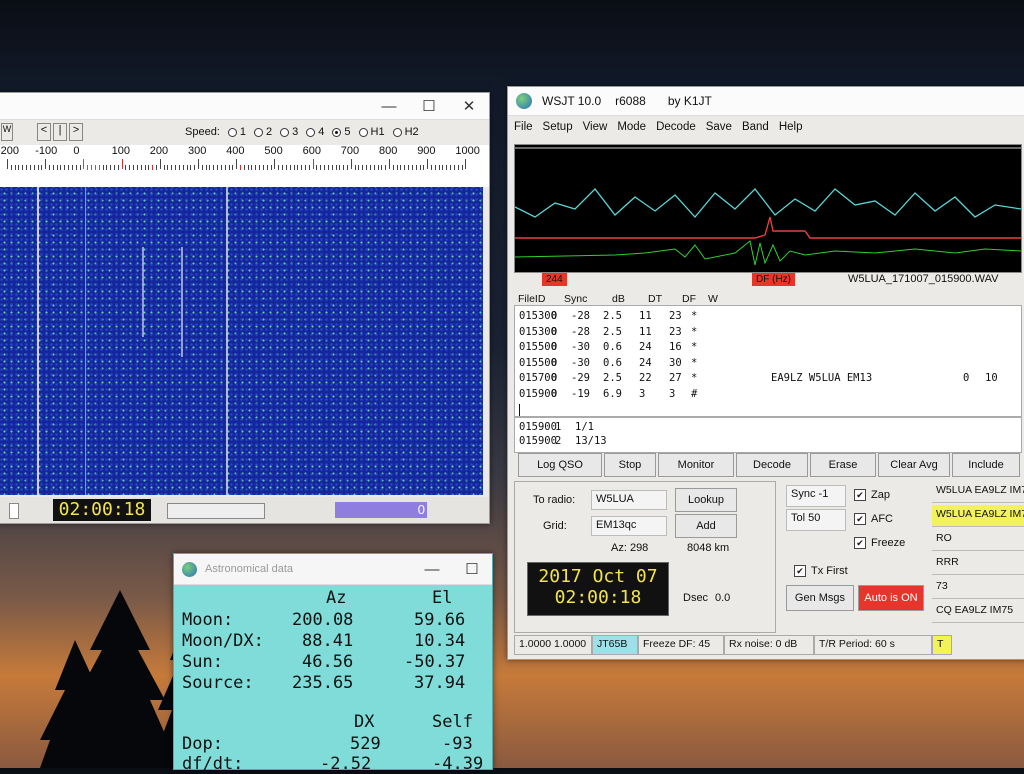 The width and height of the screenshot is (1024, 774). Describe the element at coordinates (60, 132) in the screenshot. I see `nav-button-center: |` at that location.